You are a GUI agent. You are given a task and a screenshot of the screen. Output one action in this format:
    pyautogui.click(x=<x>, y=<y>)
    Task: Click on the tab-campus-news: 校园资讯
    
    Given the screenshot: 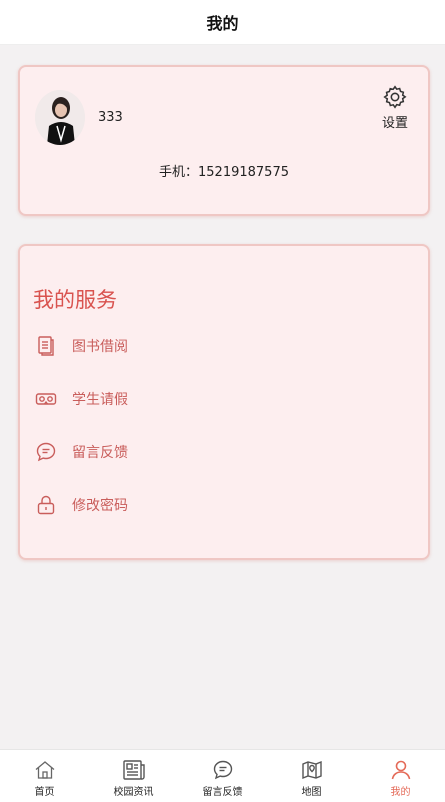 What is the action you would take?
    pyautogui.click(x=133, y=776)
    